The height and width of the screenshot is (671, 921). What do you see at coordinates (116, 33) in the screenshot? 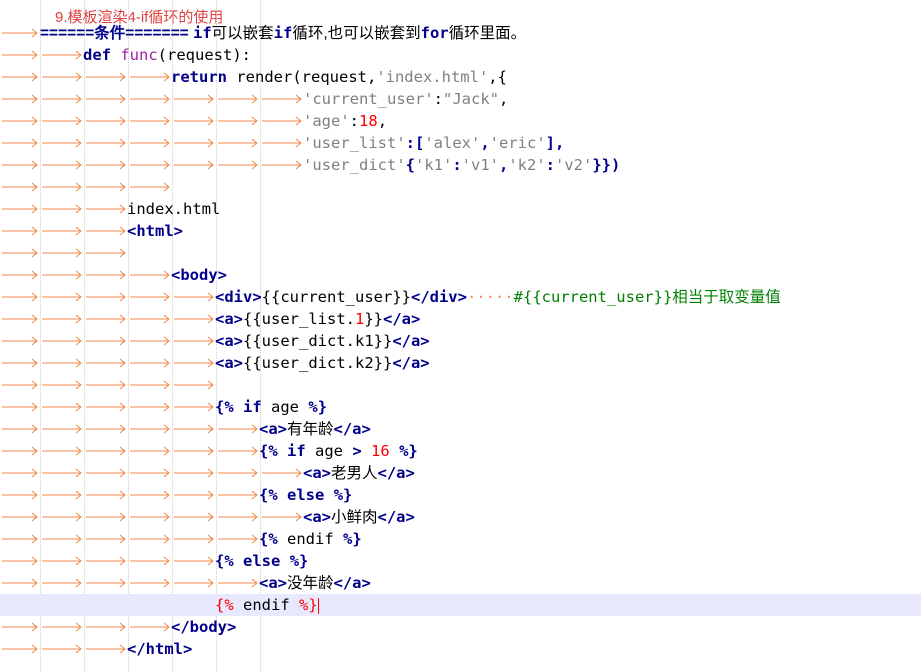
I see `heading-text: ======条件=======` at bounding box center [116, 33].